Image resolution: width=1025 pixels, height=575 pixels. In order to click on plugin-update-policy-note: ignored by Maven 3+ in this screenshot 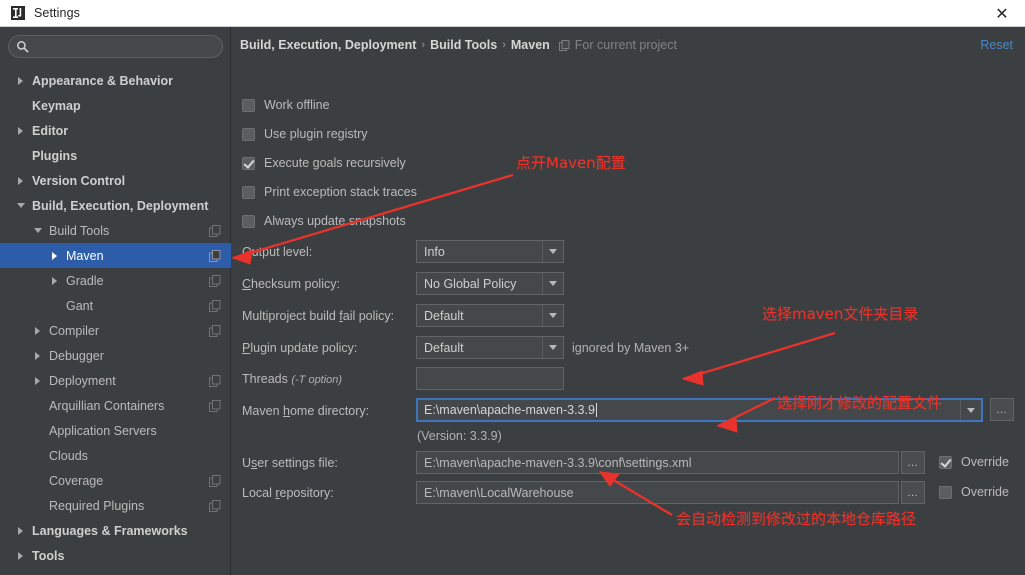, I will do `click(631, 348)`.